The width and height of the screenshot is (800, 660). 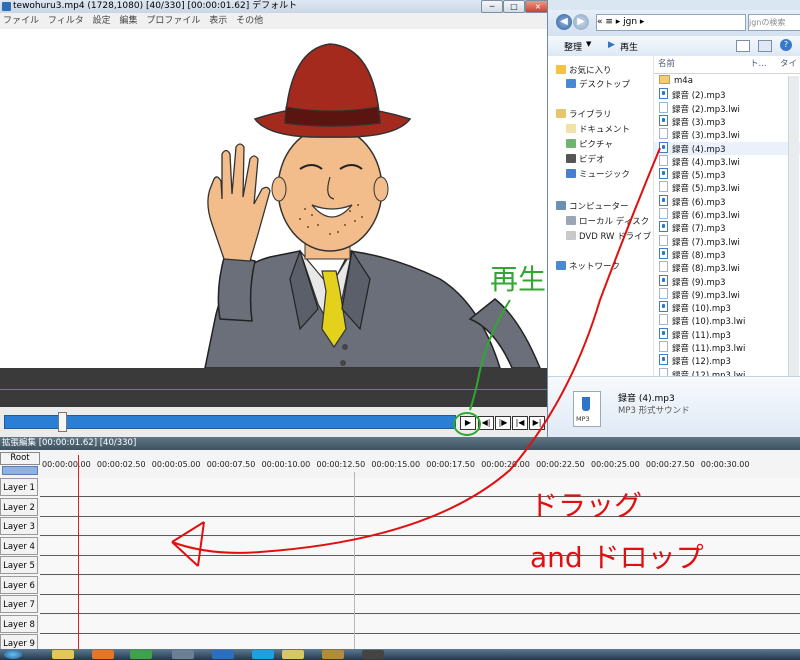 I want to click on nav-documents: ドキュメント, so click(x=598, y=130).